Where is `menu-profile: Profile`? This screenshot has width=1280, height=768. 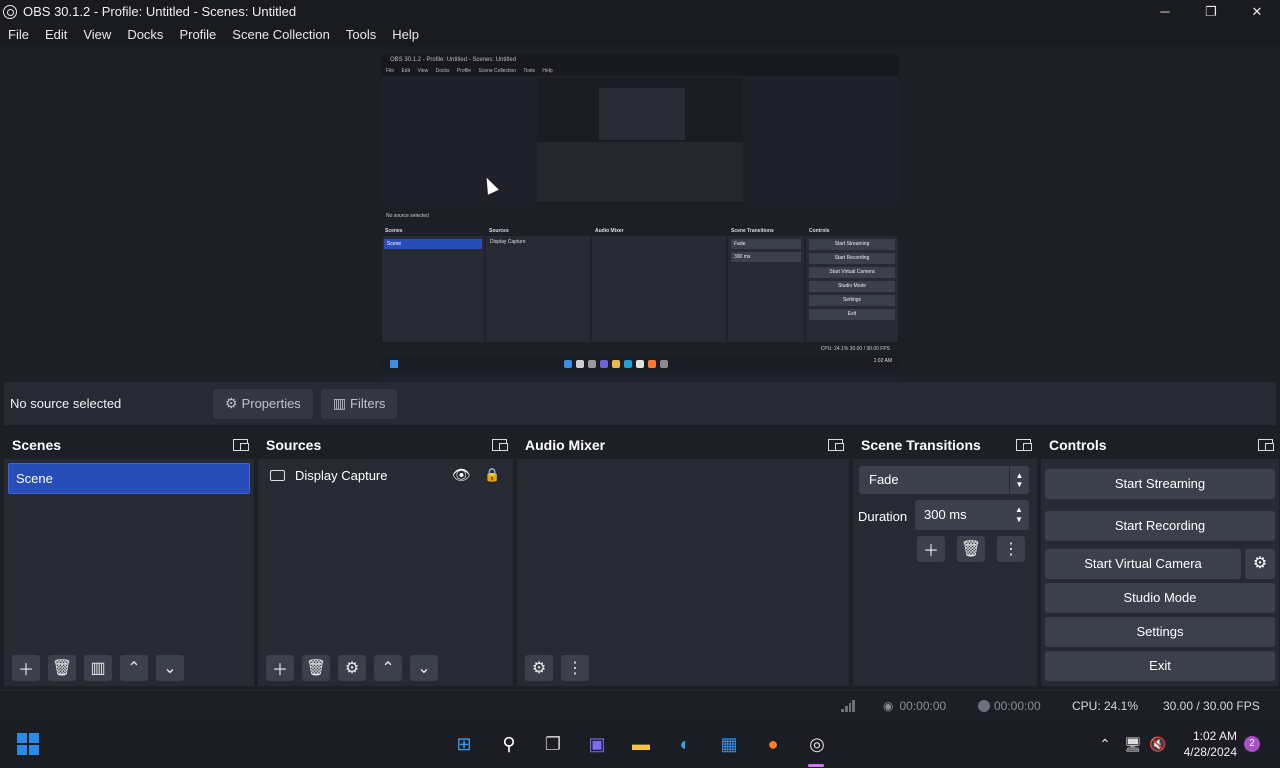
menu-profile: Profile is located at coordinates (197, 35).